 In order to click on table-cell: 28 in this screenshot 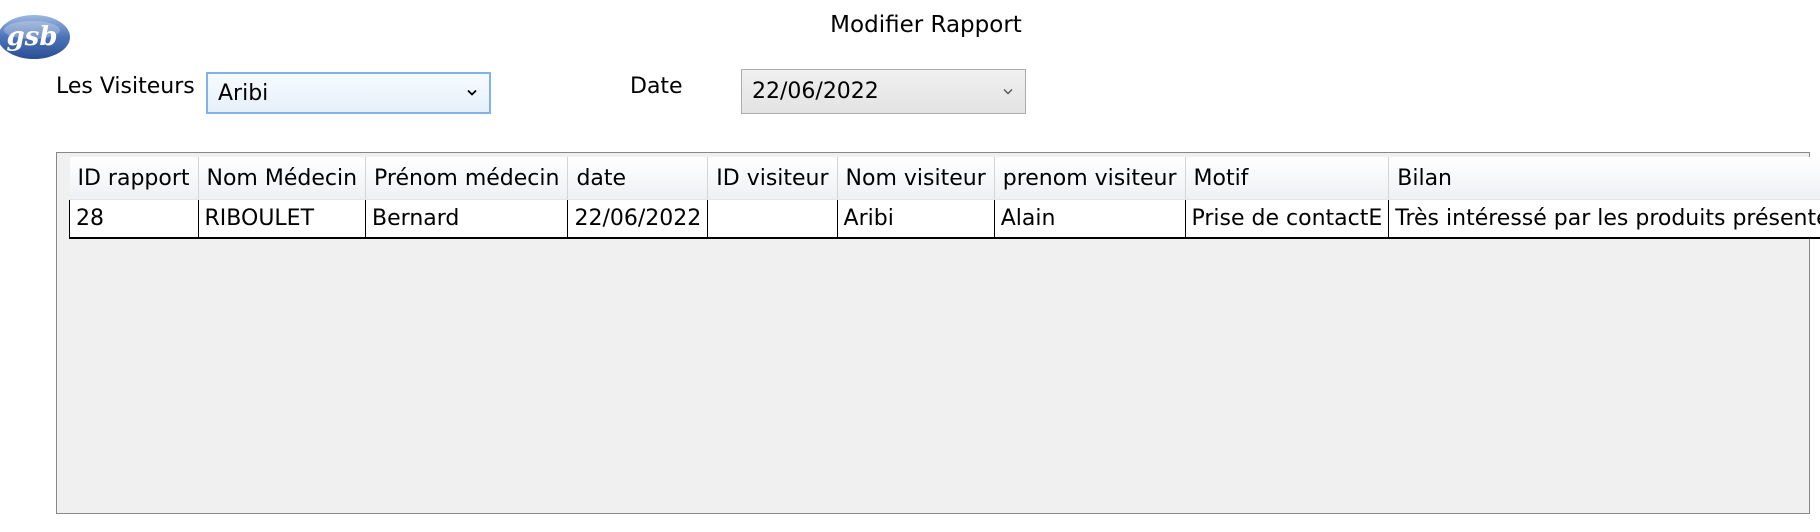, I will do `click(134, 219)`.